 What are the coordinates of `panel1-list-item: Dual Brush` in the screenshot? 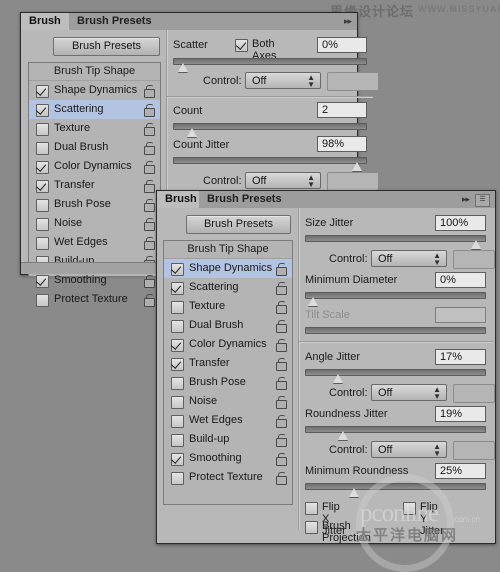 It's located at (94, 147).